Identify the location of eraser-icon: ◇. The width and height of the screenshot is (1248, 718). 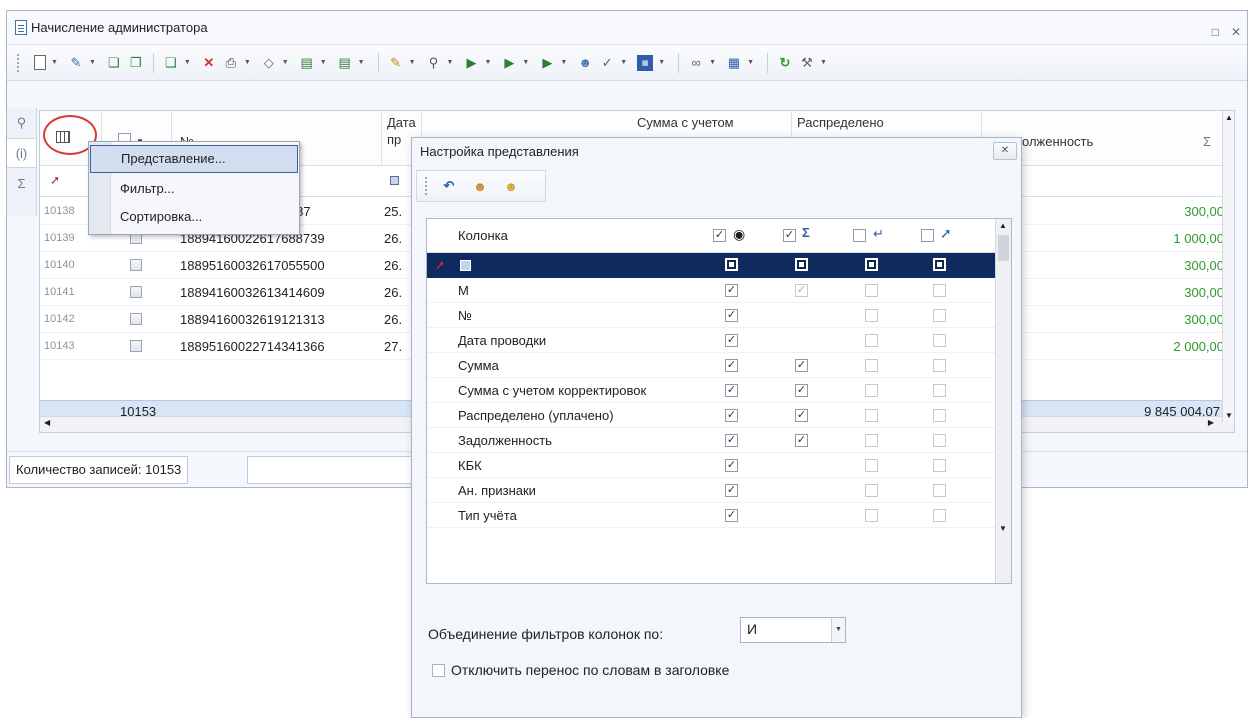
(269, 63).